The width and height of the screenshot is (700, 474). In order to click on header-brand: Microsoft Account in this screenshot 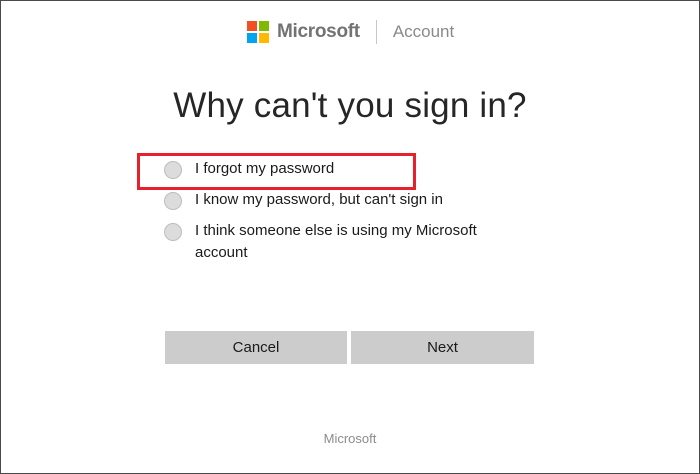, I will do `click(350, 32)`.